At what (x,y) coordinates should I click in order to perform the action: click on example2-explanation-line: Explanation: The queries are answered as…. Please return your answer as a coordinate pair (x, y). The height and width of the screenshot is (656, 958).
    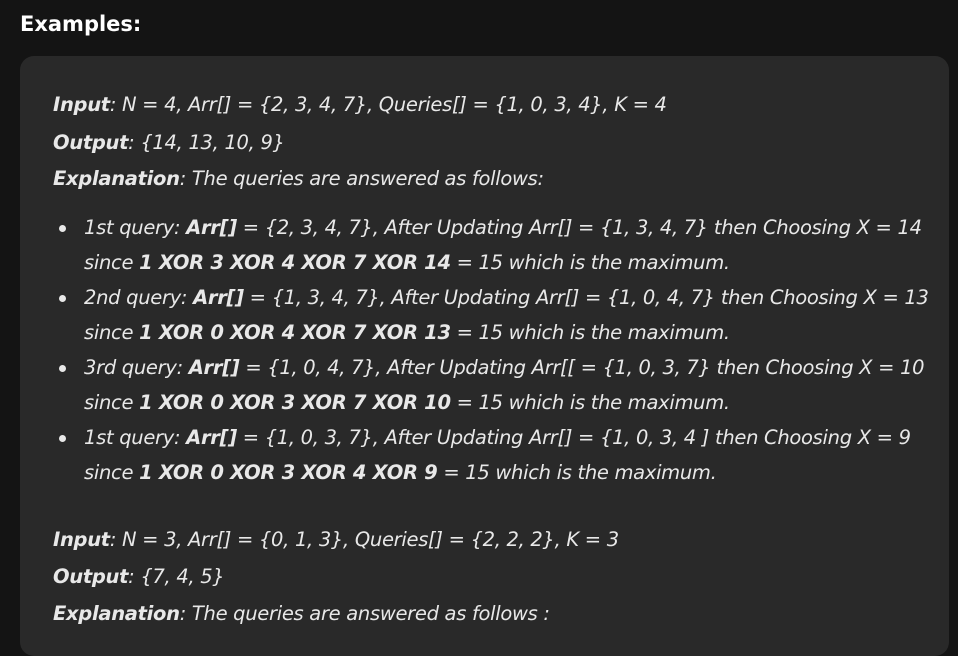
    Looking at the image, I should click on (301, 614).